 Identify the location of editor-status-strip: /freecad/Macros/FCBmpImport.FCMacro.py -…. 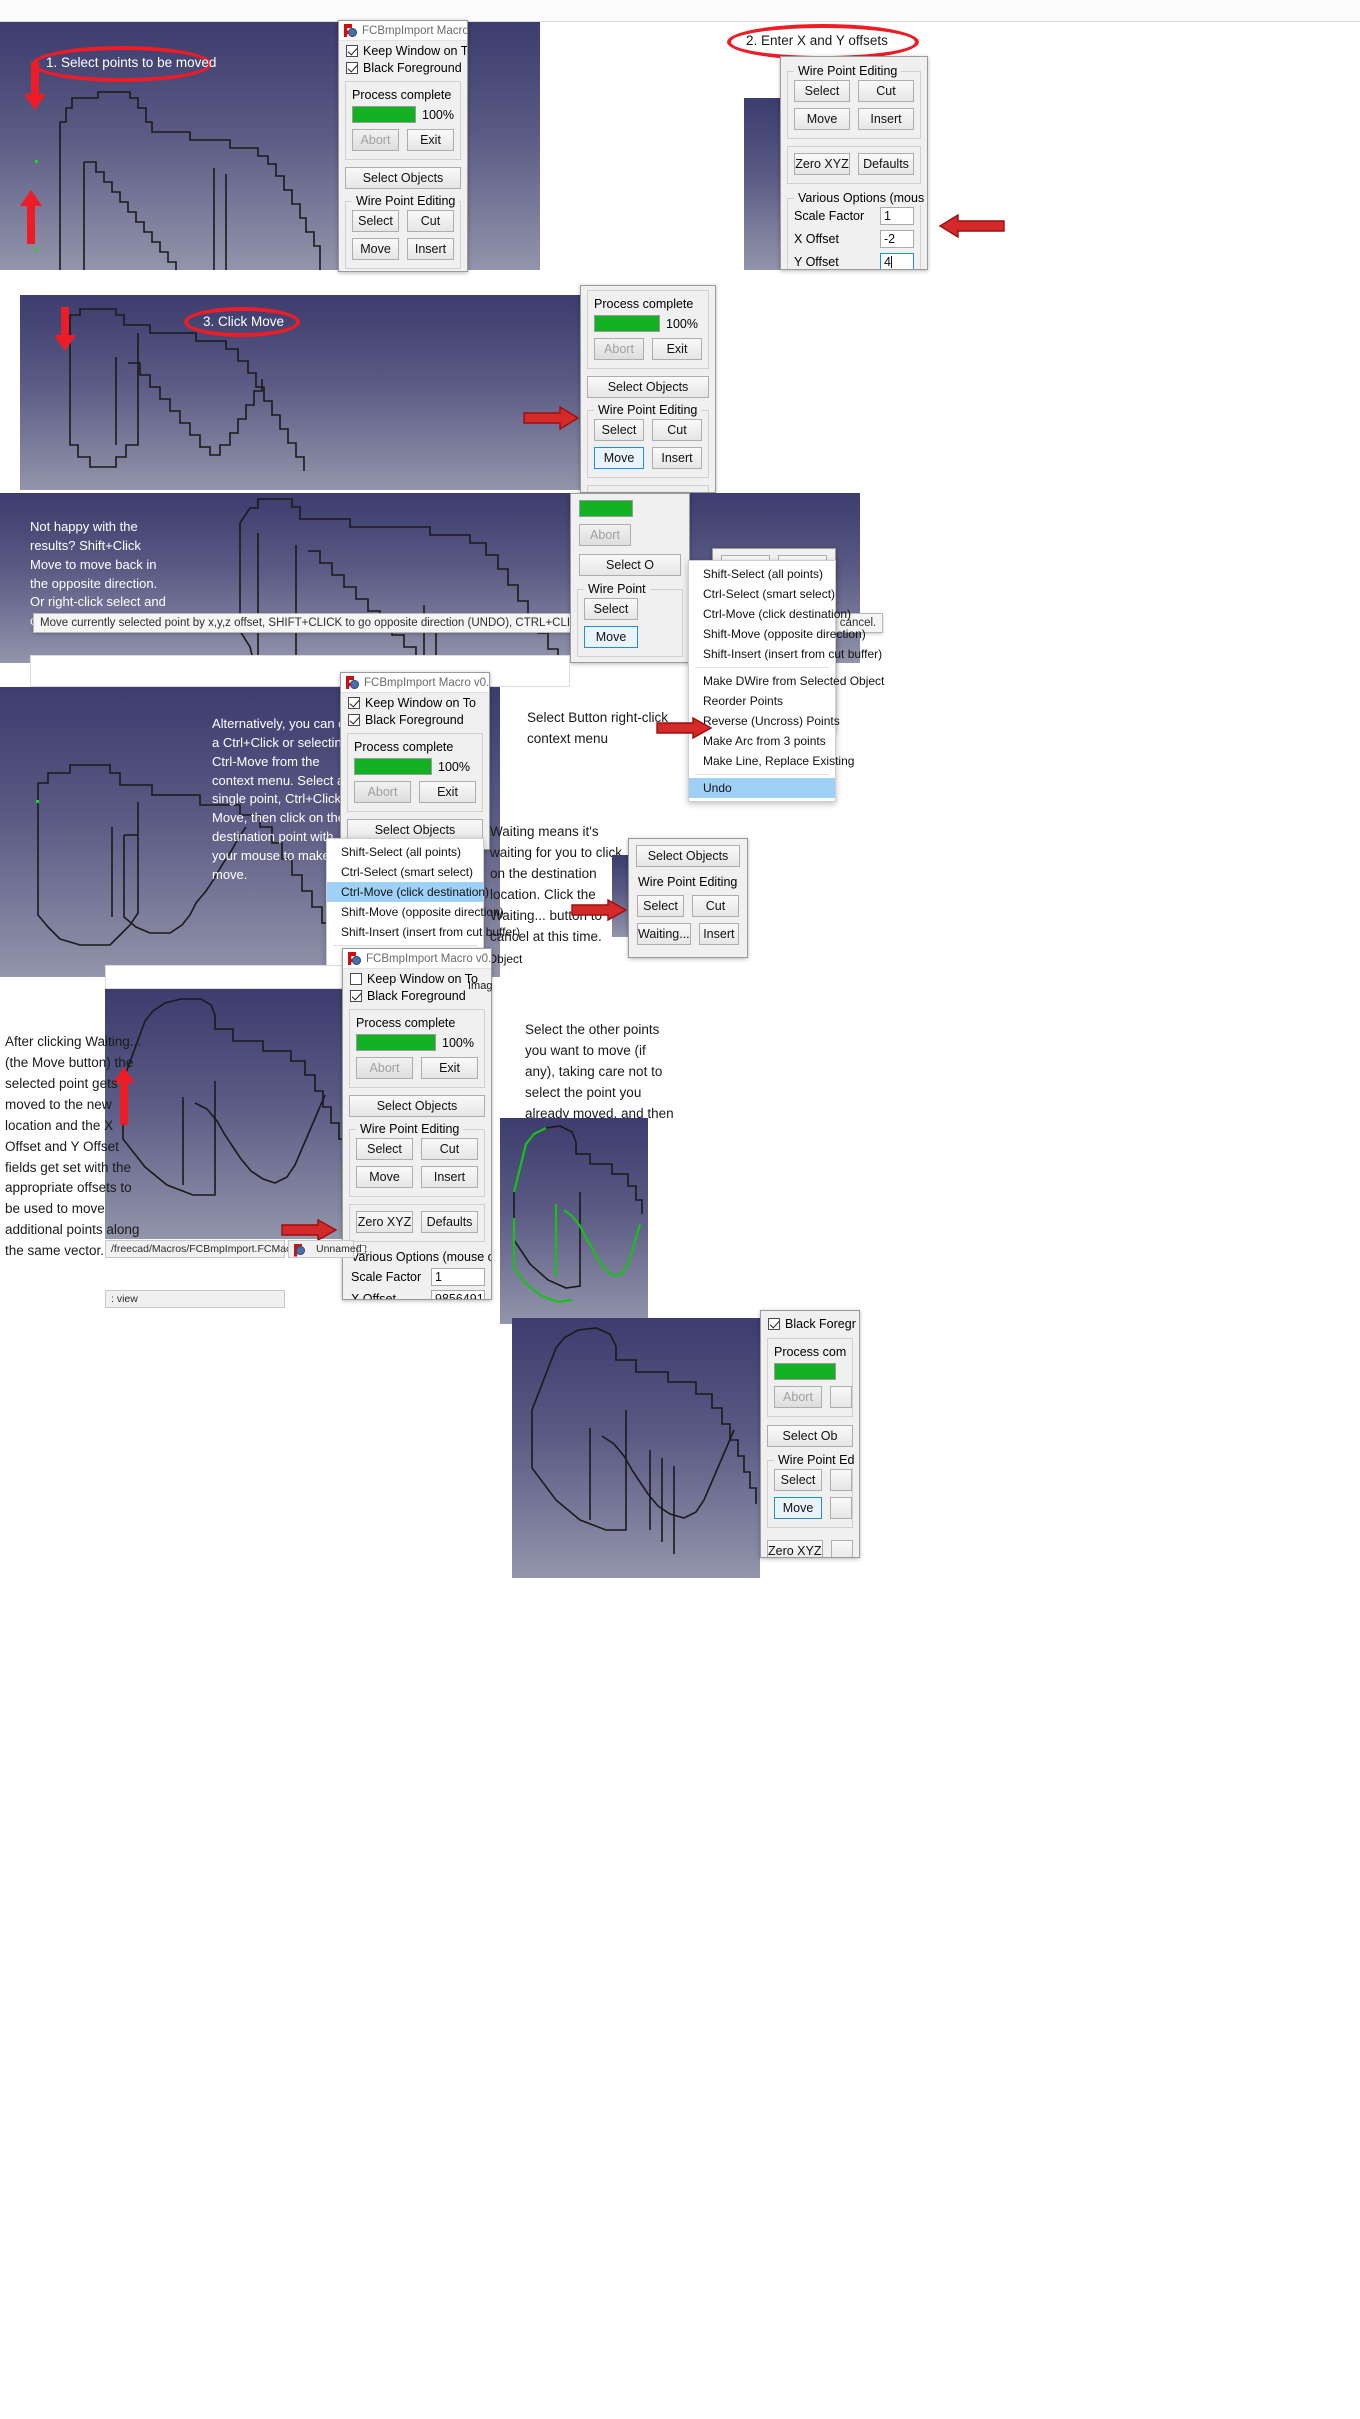
(236, 1249).